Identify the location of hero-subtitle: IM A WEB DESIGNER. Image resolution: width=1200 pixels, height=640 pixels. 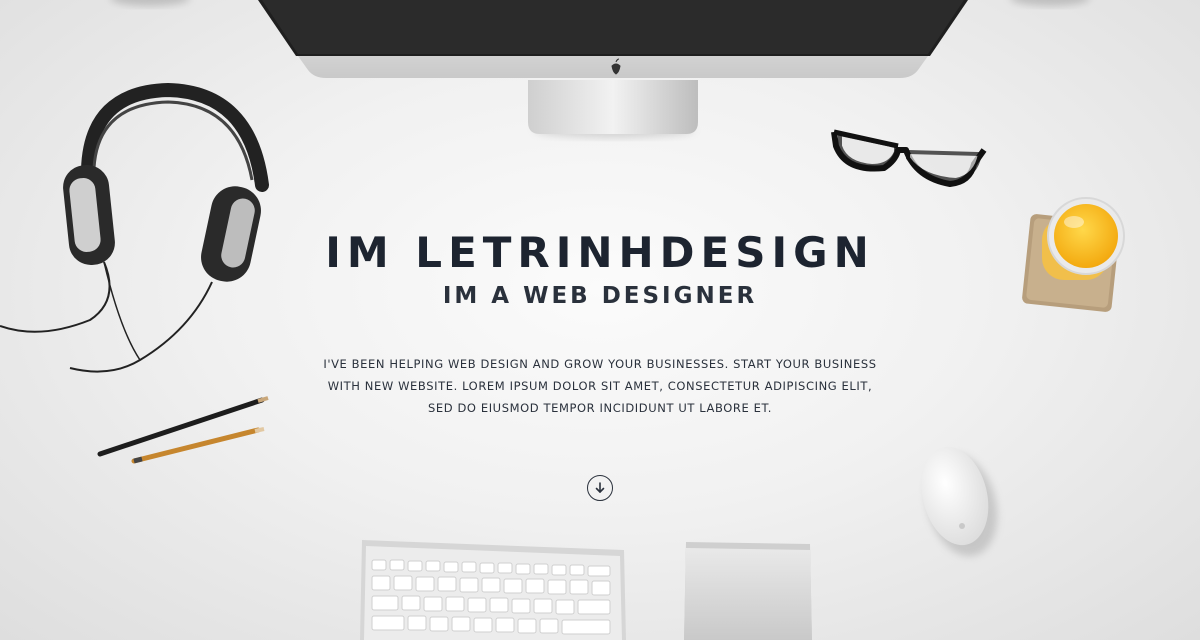
(600, 296).